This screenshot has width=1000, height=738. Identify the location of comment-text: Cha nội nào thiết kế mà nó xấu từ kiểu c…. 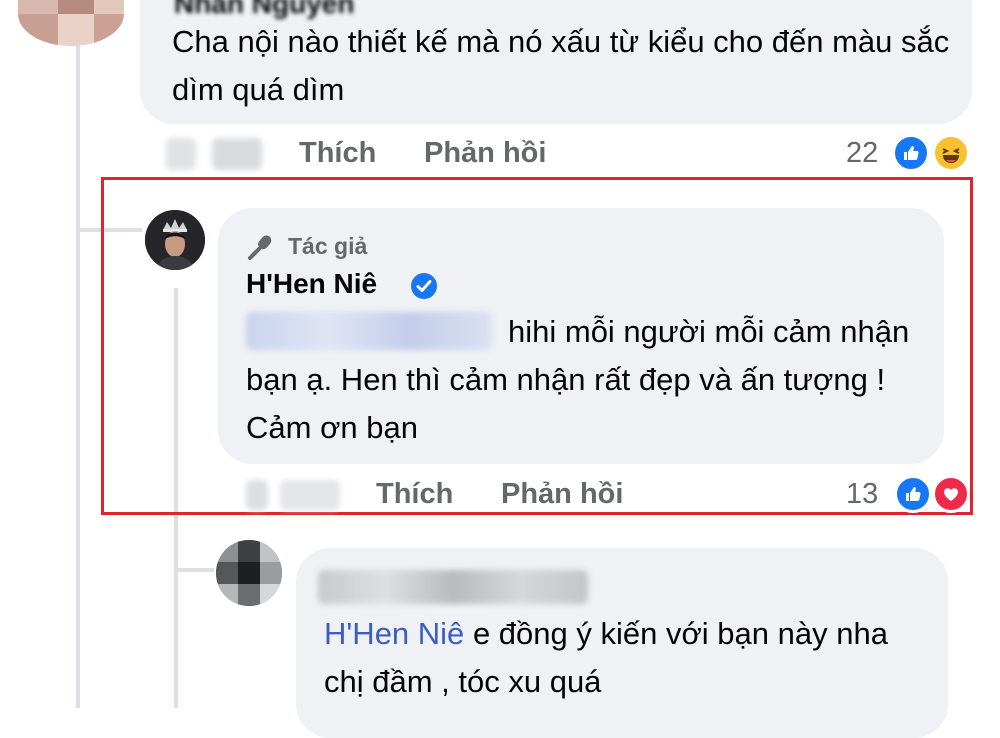
(561, 65).